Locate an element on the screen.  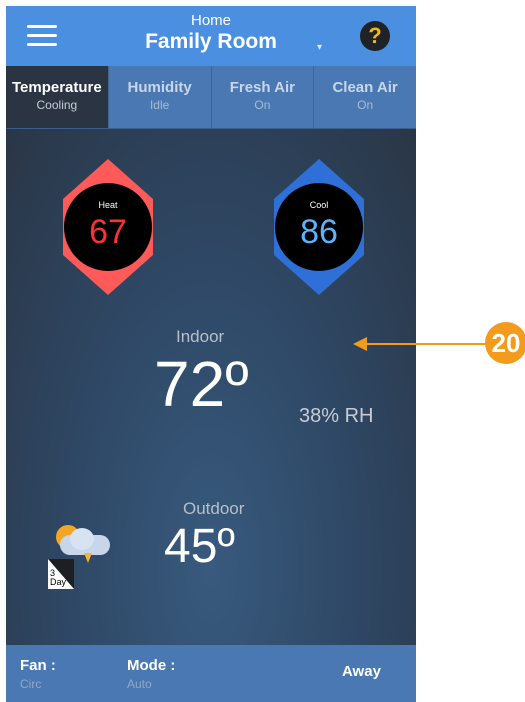
cool-setpoint-display: Cool 86 is located at coordinates (319, 227).